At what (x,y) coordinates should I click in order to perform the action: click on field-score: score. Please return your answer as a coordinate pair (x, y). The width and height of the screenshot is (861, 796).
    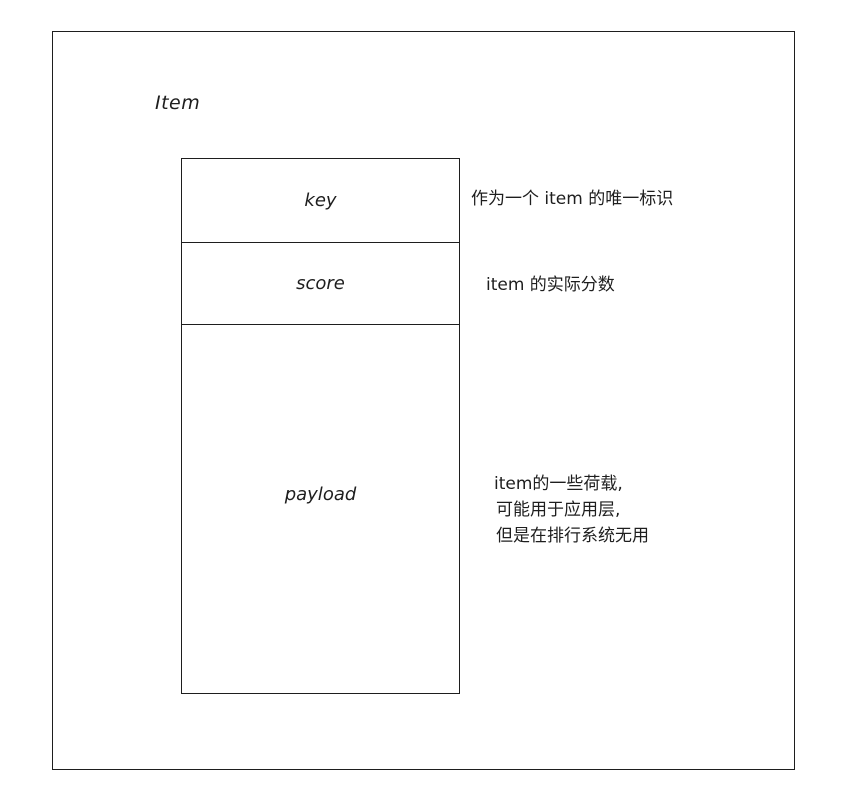
    Looking at the image, I should click on (320, 283).